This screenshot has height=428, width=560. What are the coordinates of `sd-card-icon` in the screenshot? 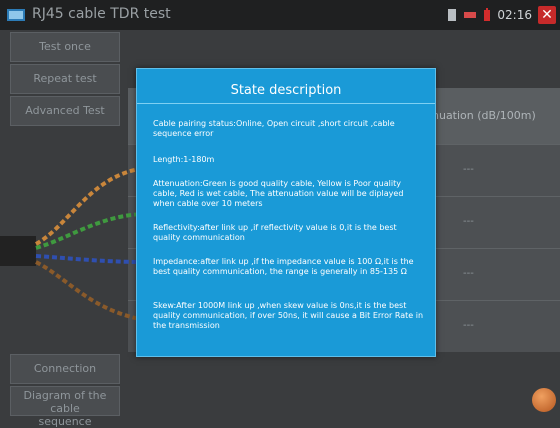 It's located at (452, 15).